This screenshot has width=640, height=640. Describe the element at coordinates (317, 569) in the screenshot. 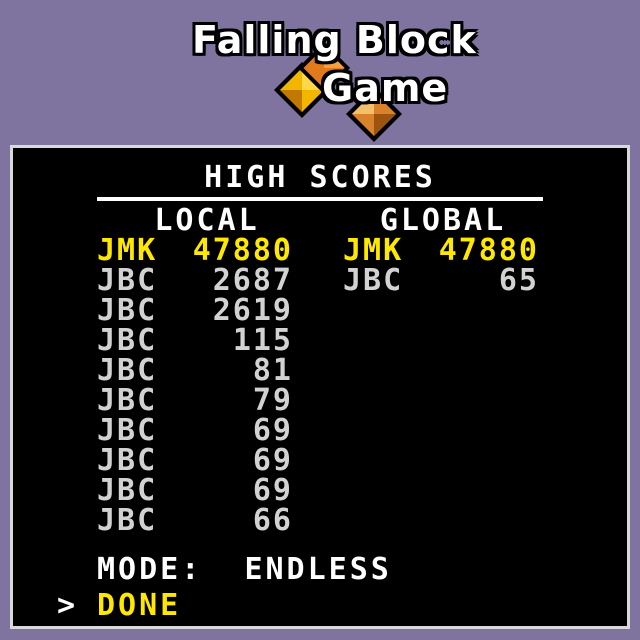

I see `mode-value: ENDLESS` at that location.